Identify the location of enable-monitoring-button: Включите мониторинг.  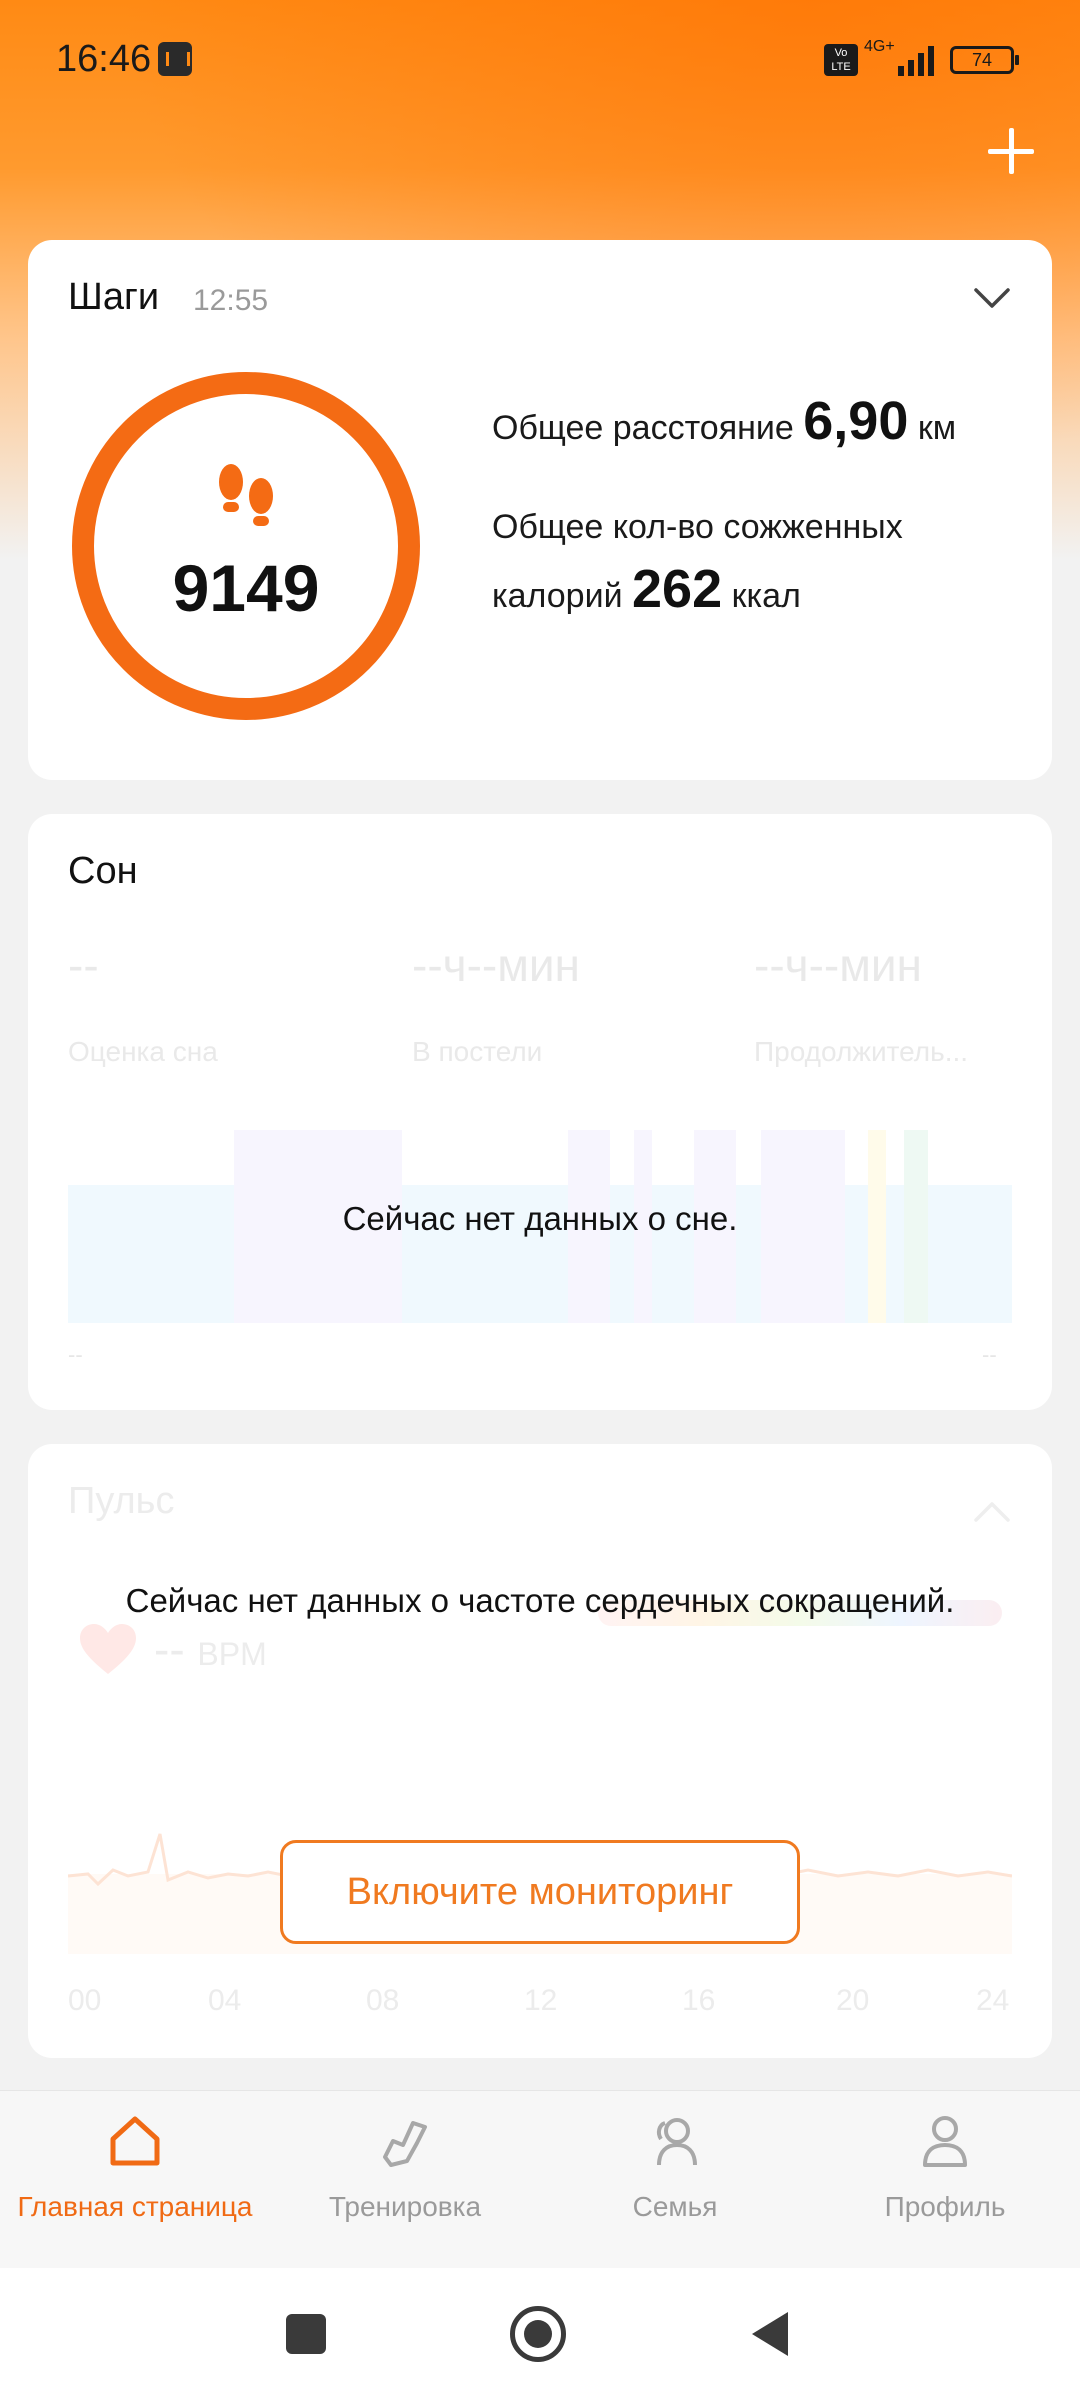
(540, 1892).